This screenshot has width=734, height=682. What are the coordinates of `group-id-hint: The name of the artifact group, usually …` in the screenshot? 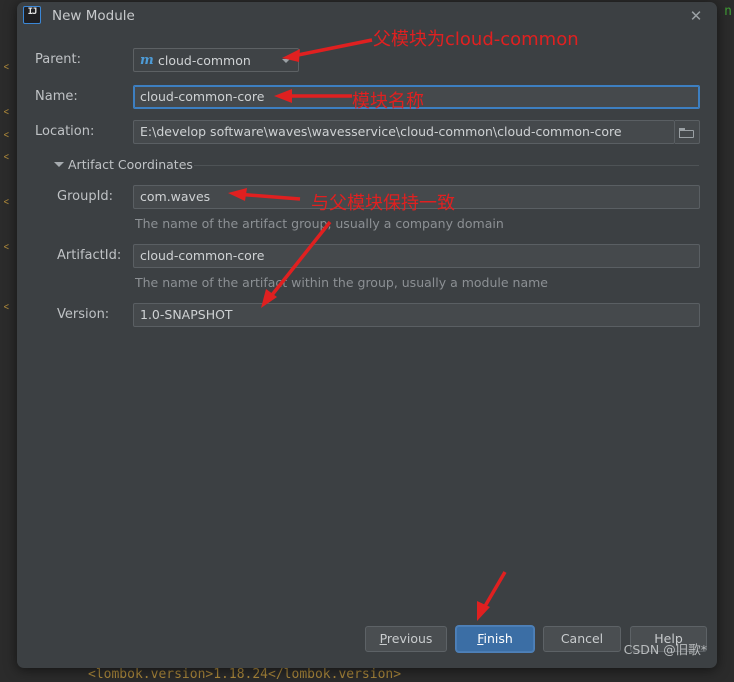 It's located at (319, 223).